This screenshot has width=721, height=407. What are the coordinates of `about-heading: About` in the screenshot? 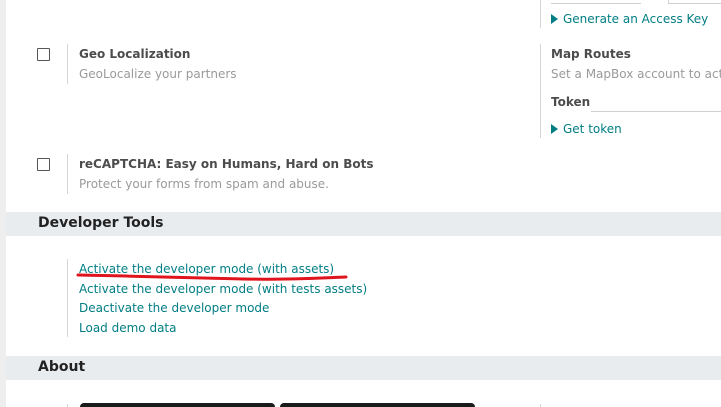 It's located at (62, 367).